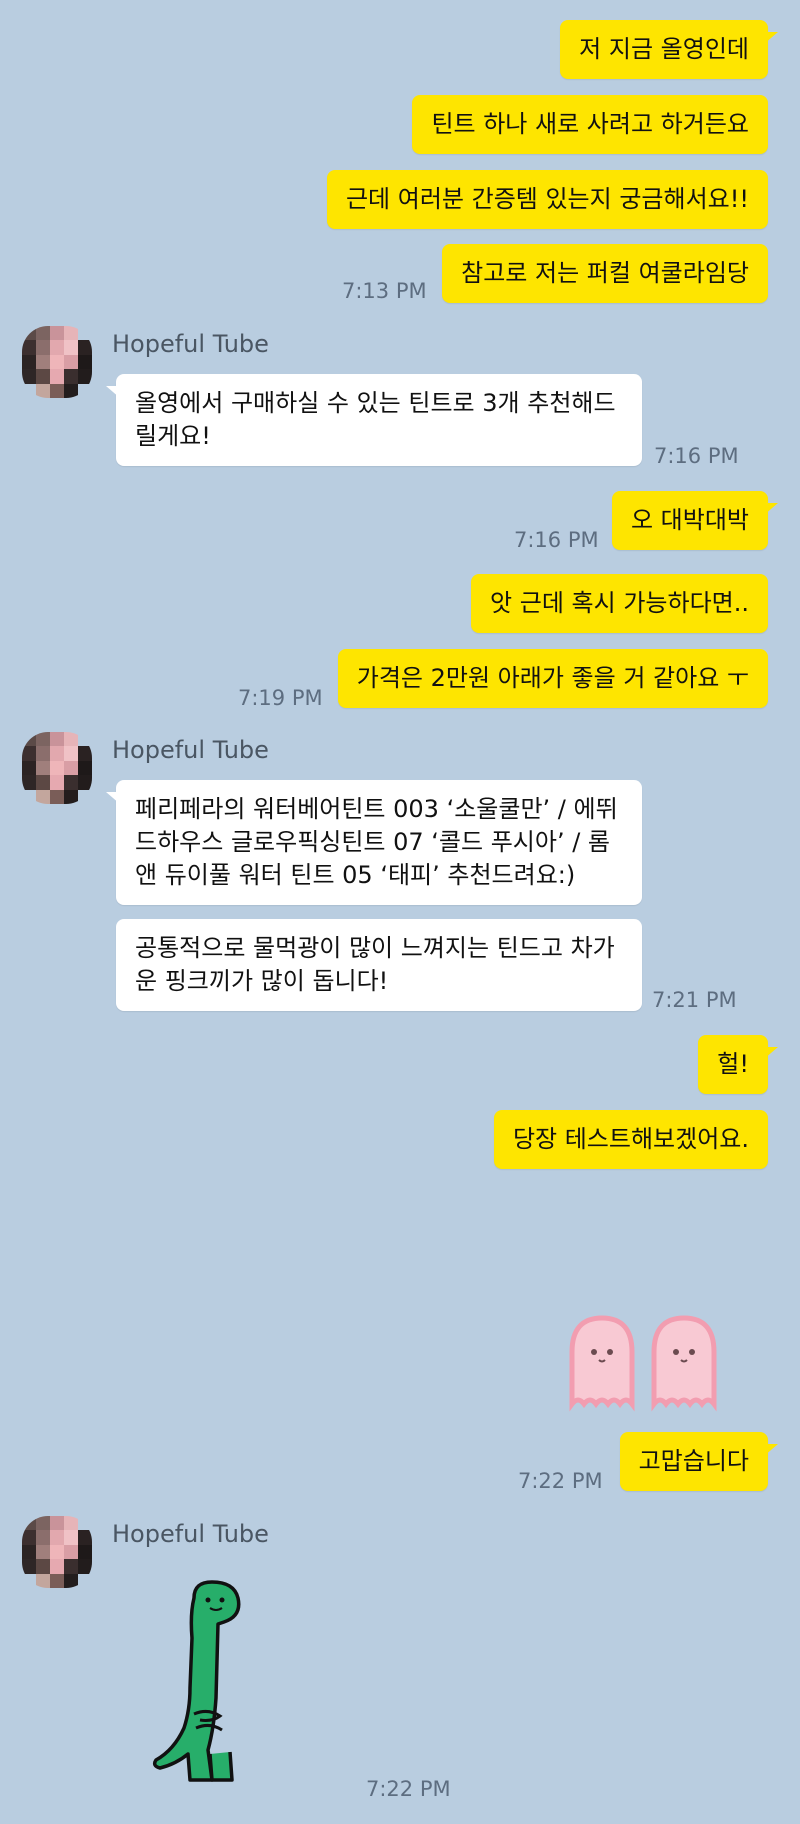  What do you see at coordinates (694, 1000) in the screenshot?
I see `message-timestamp: 7:21 PM` at bounding box center [694, 1000].